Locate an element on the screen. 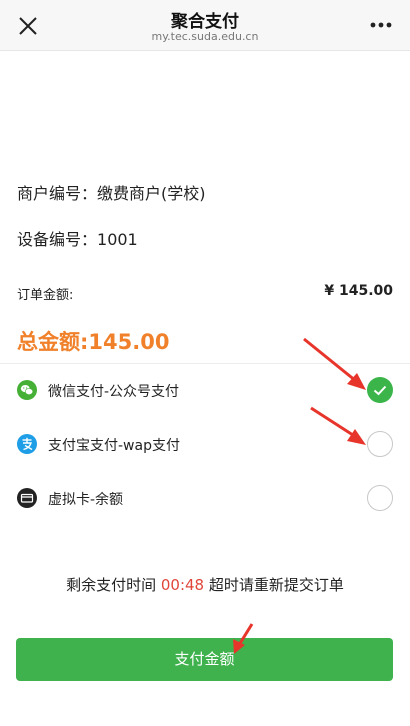 Image resolution: width=410 pixels, height=726 pixels. more-icon is located at coordinates (381, 25).